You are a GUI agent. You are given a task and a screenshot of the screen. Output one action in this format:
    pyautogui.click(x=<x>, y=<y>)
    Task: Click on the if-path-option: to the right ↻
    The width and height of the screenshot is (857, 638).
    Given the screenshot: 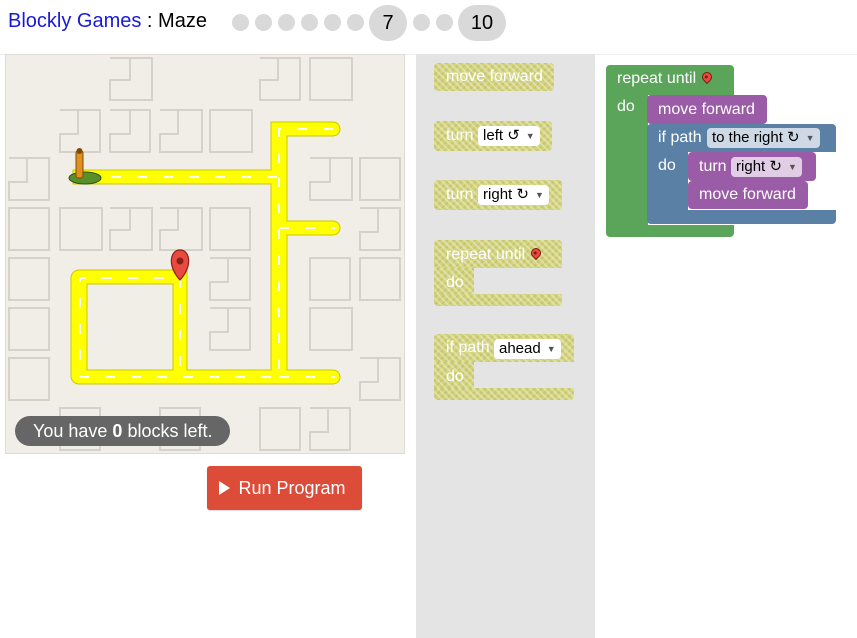 What is the action you would take?
    pyautogui.click(x=756, y=137)
    